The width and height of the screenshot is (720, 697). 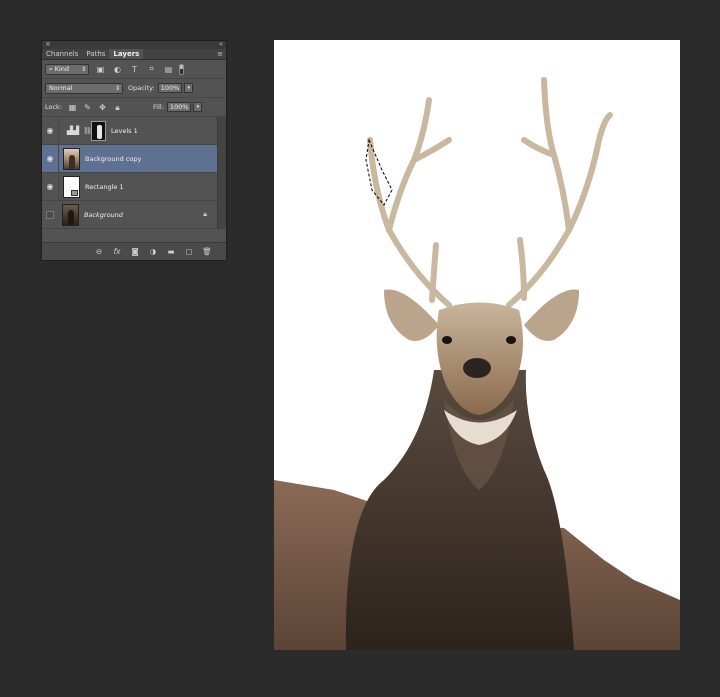 What do you see at coordinates (134, 44) in the screenshot?
I see `panel-titlebar: × «` at bounding box center [134, 44].